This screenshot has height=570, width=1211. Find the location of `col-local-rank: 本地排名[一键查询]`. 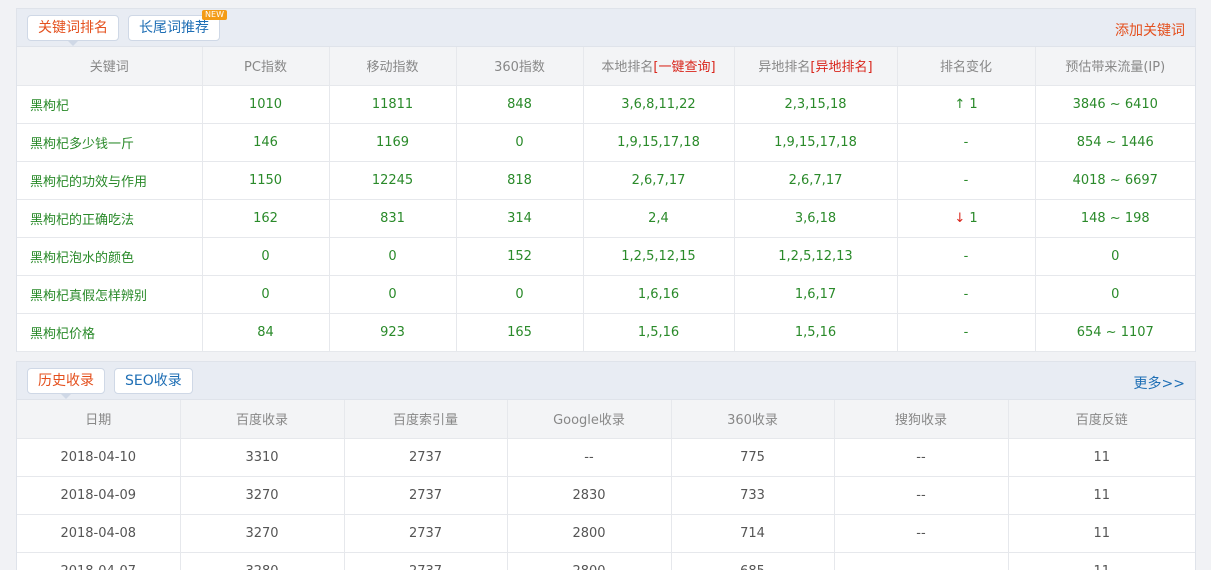

col-local-rank: 本地排名[一键查询] is located at coordinates (659, 66).